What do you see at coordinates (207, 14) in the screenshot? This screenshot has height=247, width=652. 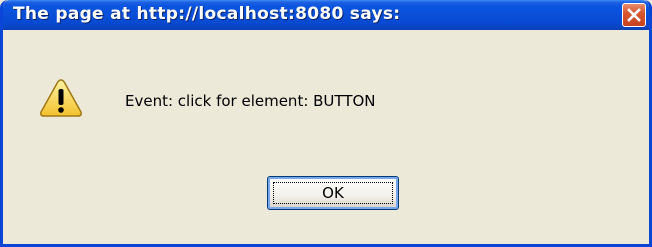 I see `dialog-title: The page at http://localhost:8080 says:` at bounding box center [207, 14].